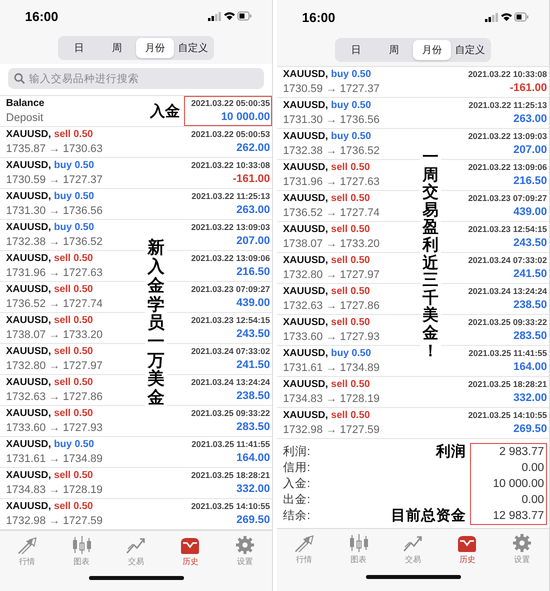  What do you see at coordinates (518, 484) in the screenshot?
I see `summary-value: 10 000.00` at bounding box center [518, 484].